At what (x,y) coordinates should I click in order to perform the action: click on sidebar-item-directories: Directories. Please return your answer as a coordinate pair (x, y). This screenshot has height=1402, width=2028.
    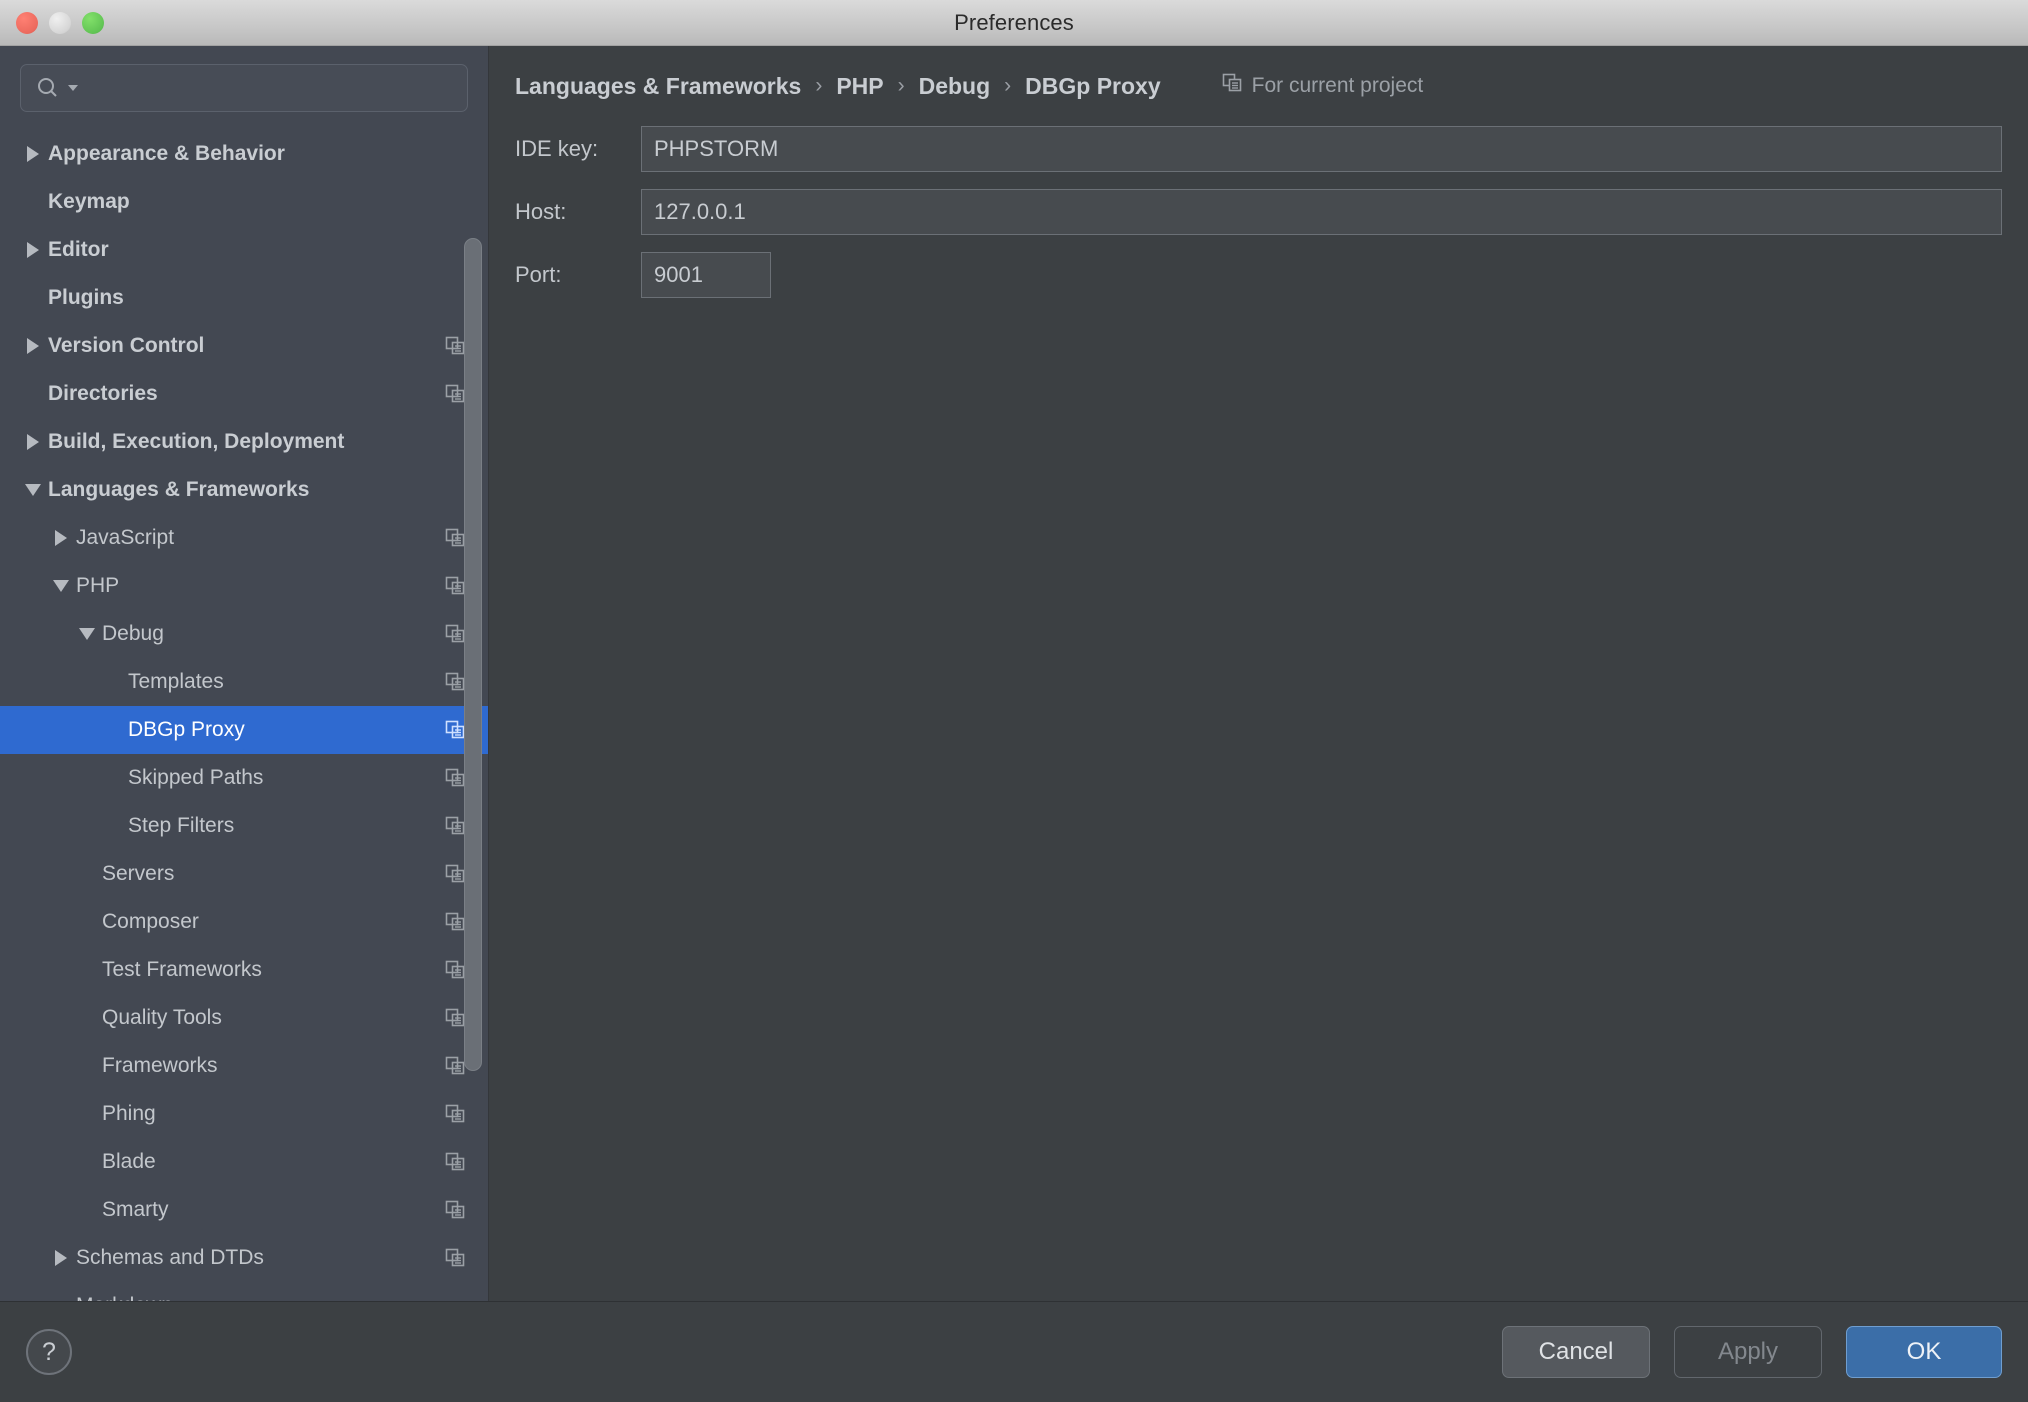
    Looking at the image, I should click on (244, 394).